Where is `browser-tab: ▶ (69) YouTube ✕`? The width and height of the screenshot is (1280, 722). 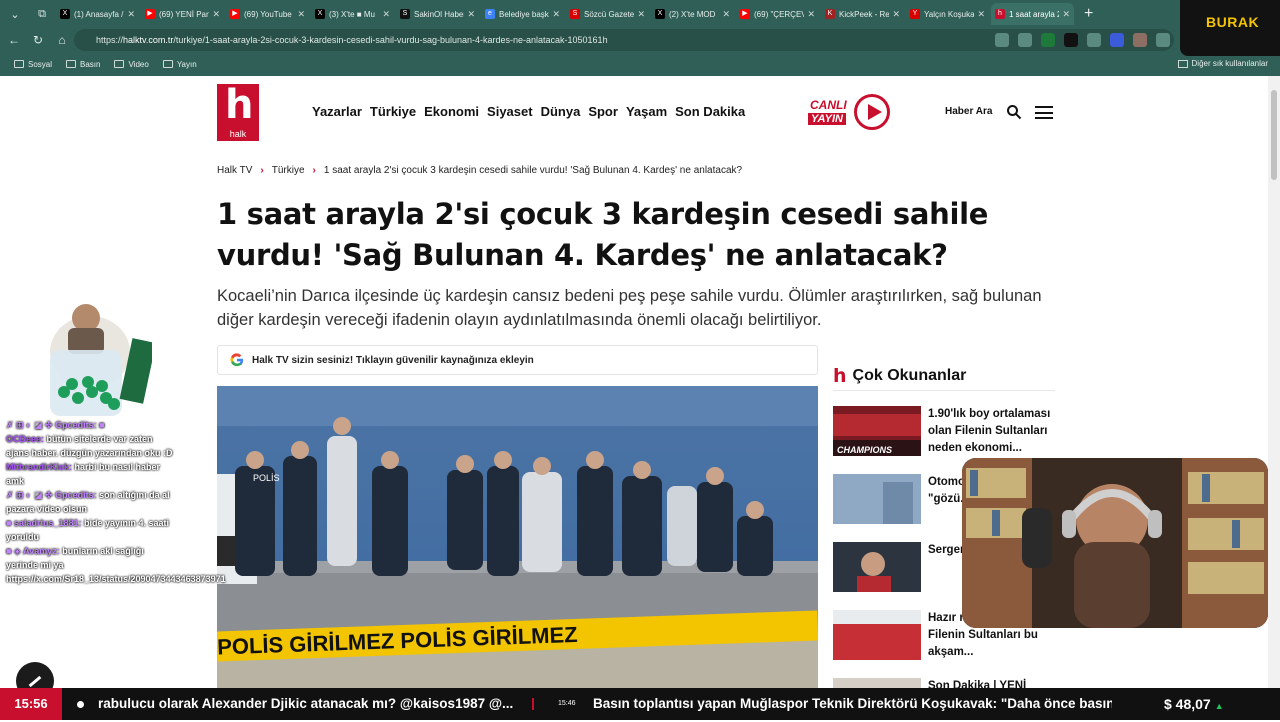
browser-tab: ▶ (69) YouTube ✕ is located at coordinates (267, 14).